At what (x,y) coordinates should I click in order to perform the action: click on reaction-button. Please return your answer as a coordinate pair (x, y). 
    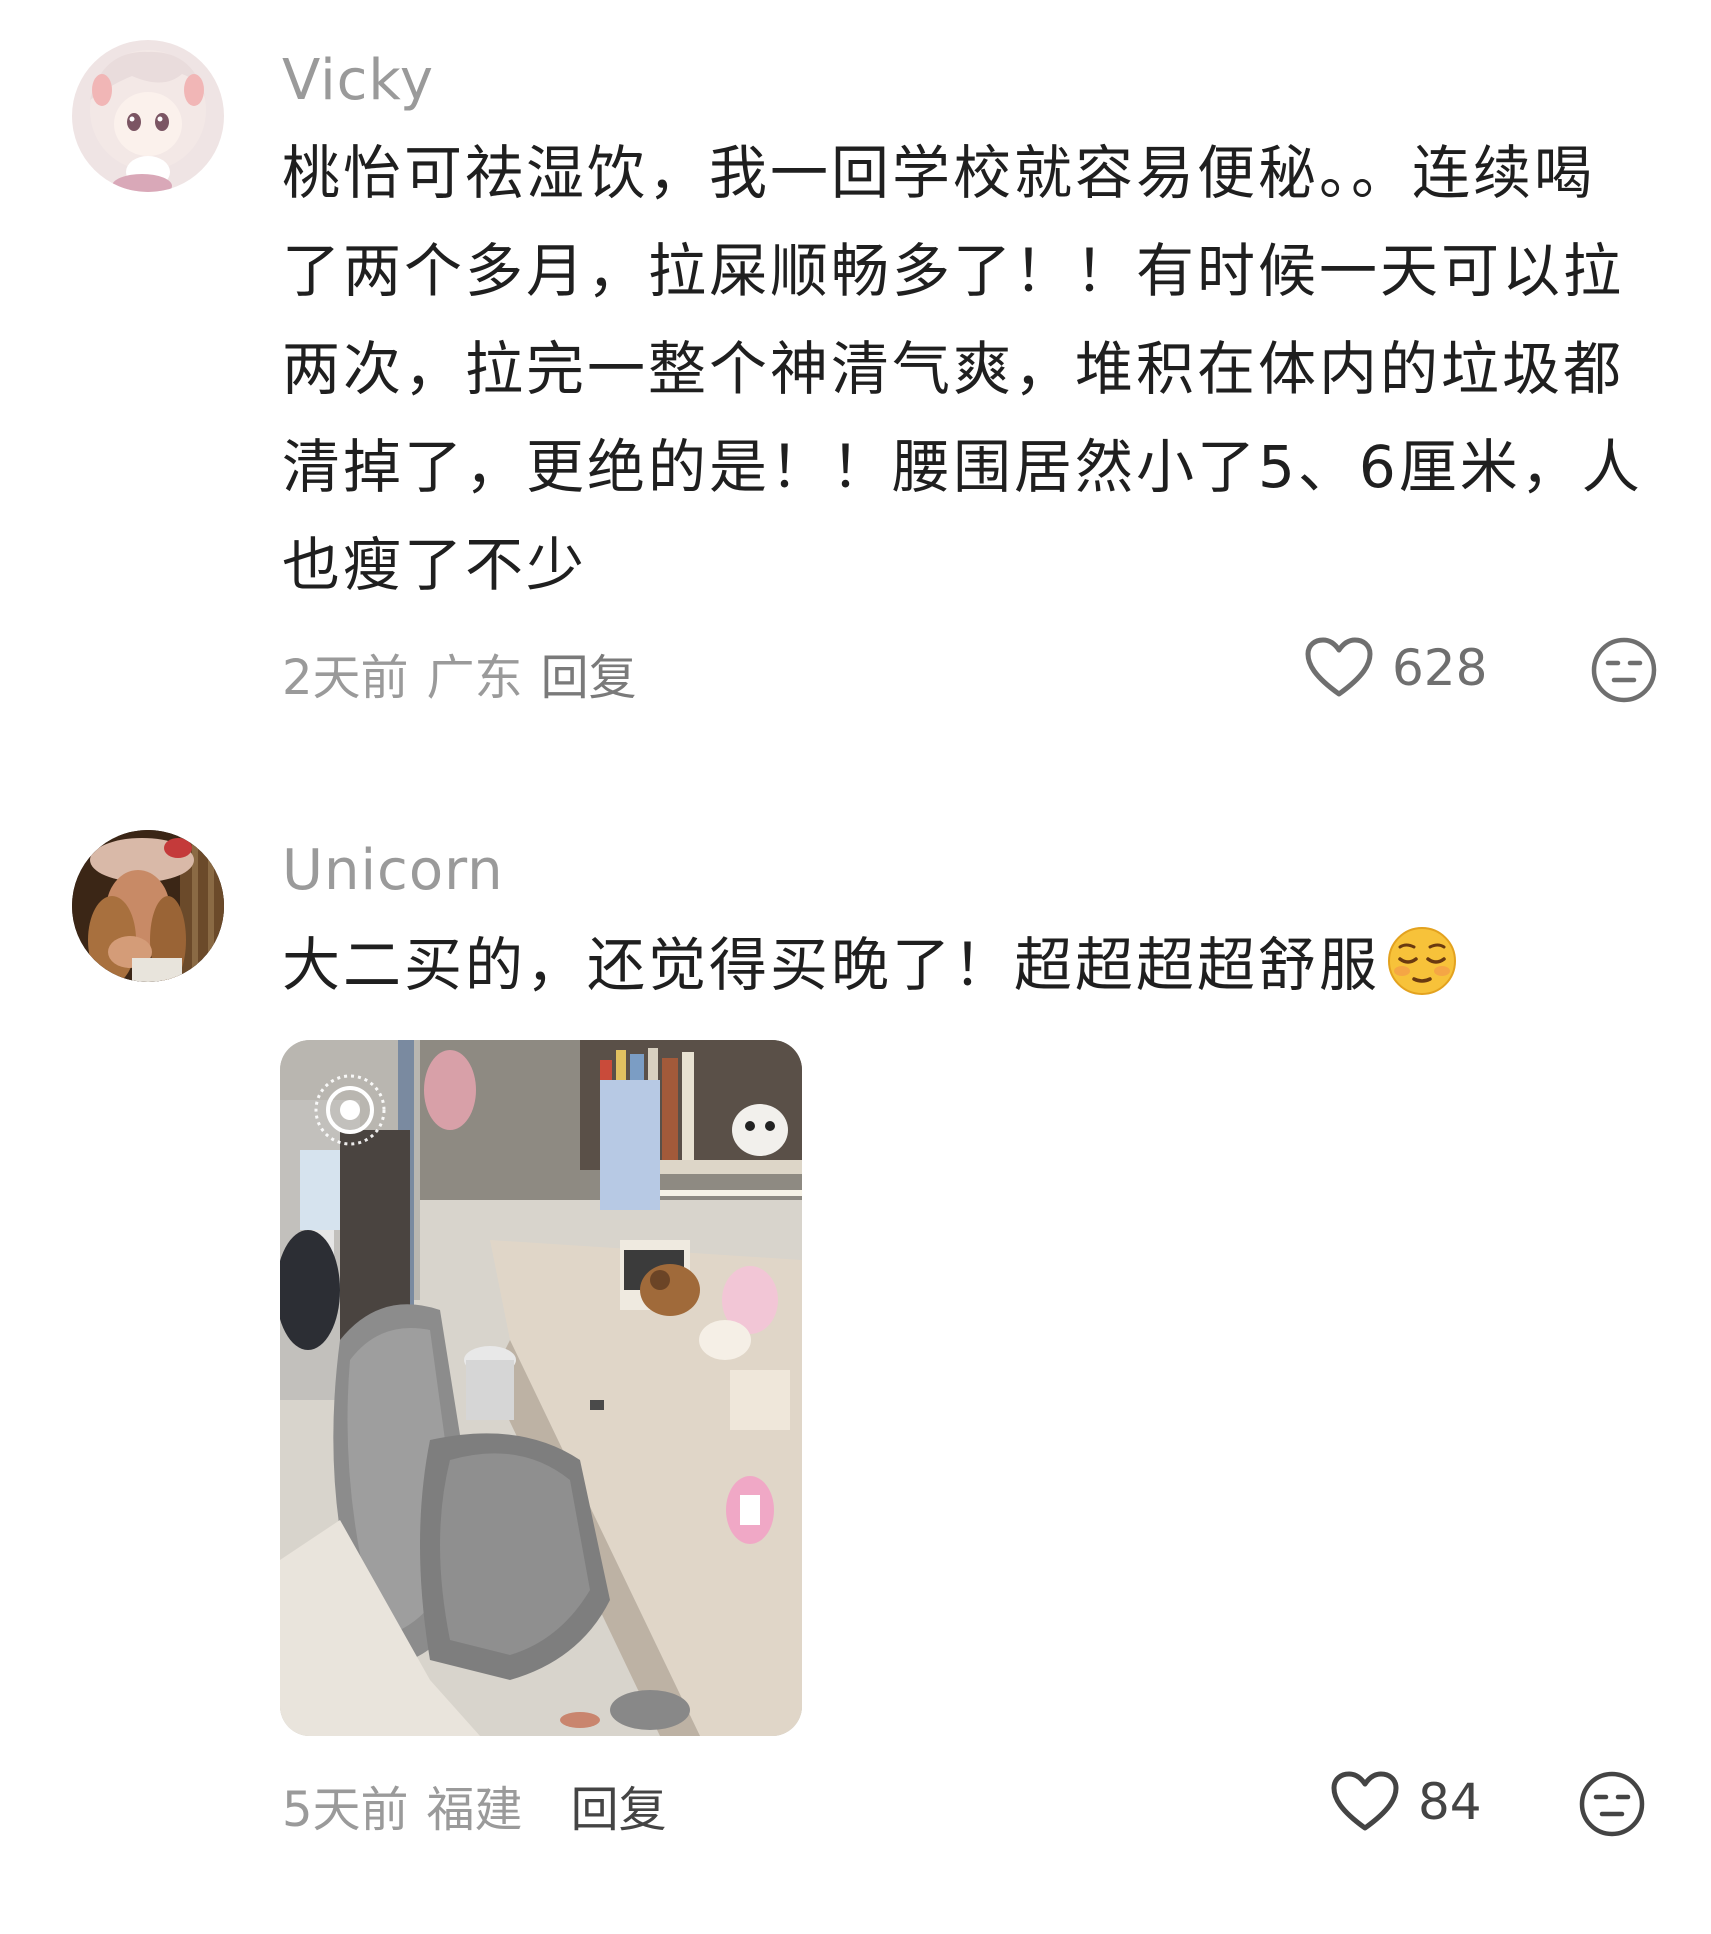
    Looking at the image, I should click on (1612, 1806).